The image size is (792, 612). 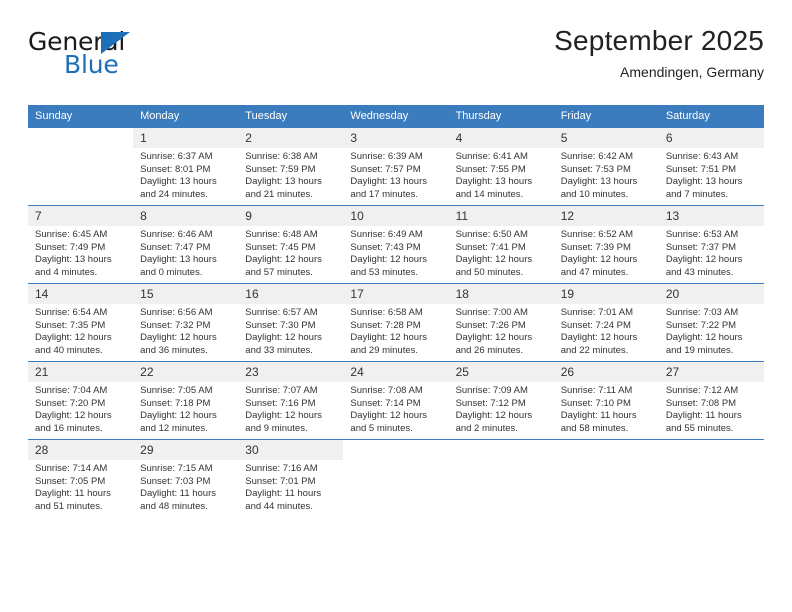 I want to click on daylight-text: Daylight: 12 hours and 19 minutes., so click(x=704, y=344).